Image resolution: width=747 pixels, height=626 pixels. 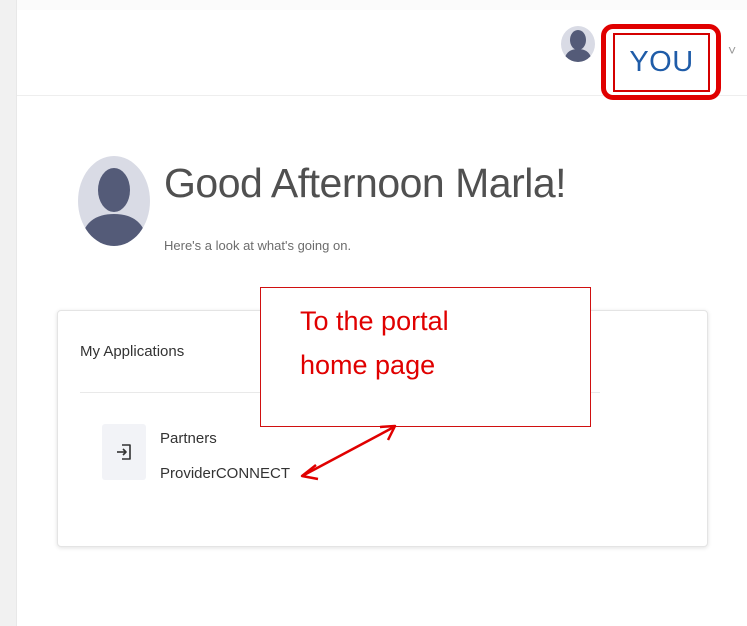 I want to click on greeting-title: Good Afternoon Marla!, so click(x=365, y=183).